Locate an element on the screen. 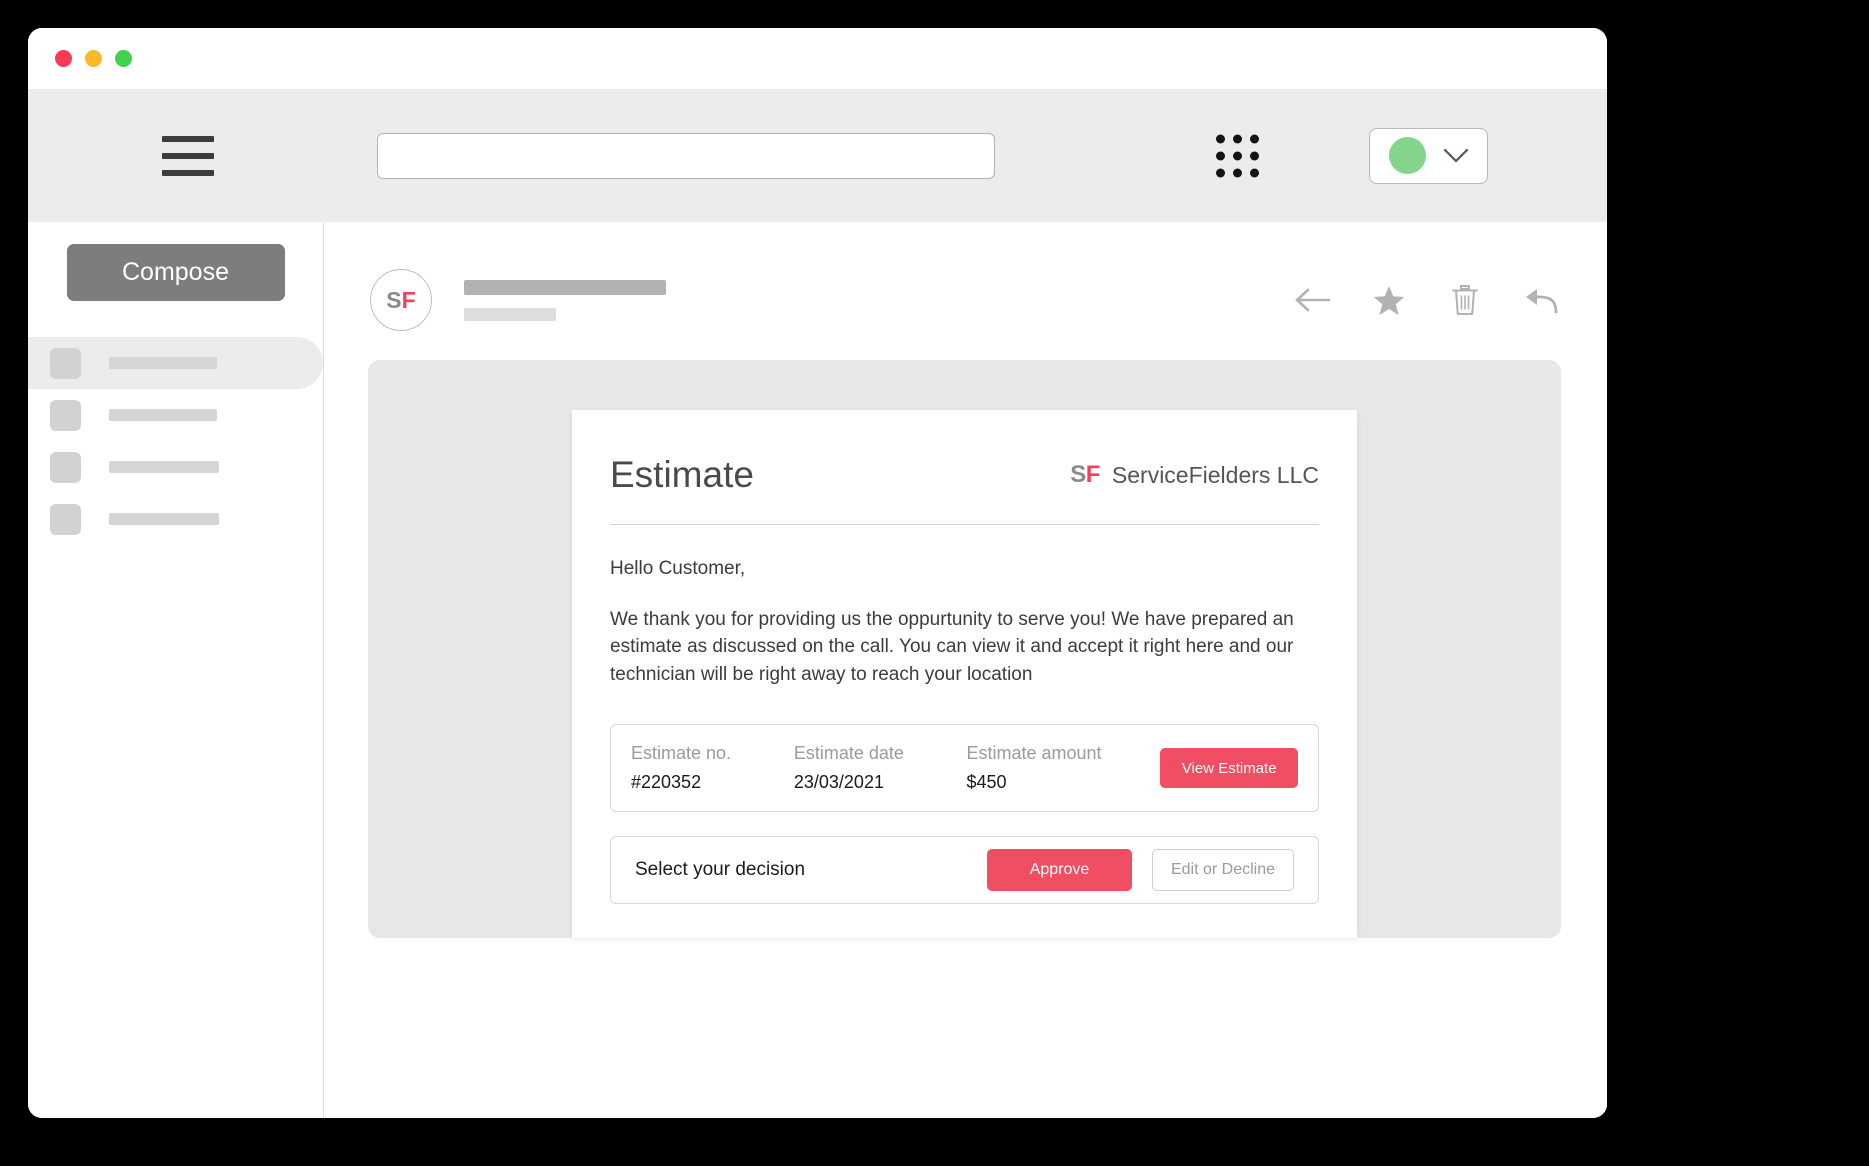  estimate-amount-value: $450 is located at coordinates (986, 782).